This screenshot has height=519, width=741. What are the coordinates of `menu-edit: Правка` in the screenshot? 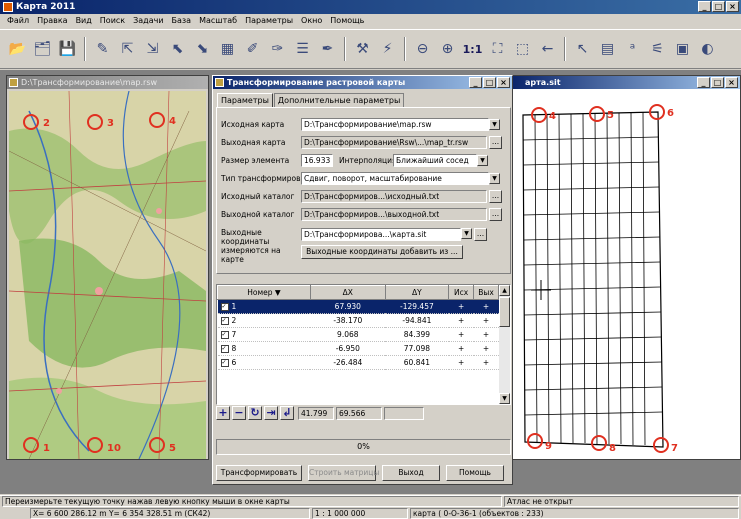 It's located at (52, 21).